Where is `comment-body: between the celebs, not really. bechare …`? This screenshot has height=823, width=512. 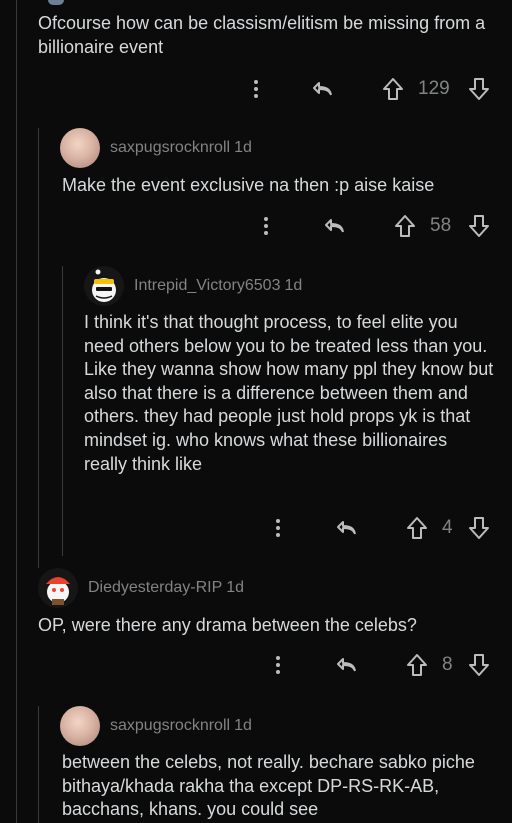
comment-body: between the celebs, not really. bechare … is located at coordinates (268, 786).